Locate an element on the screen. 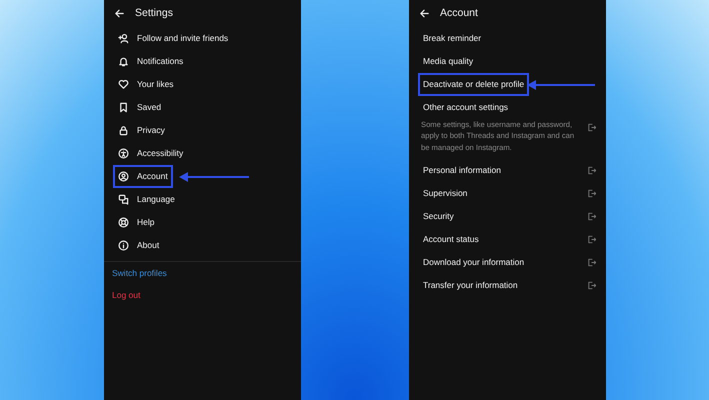  menu-item: Your likes is located at coordinates (146, 84).